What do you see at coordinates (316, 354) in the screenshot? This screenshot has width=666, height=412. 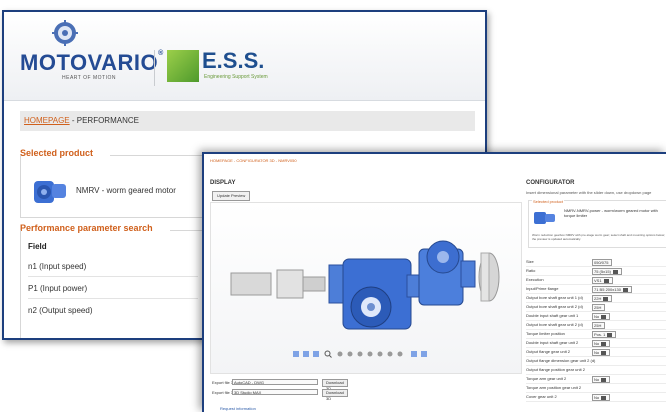 I see `view-top-icon` at bounding box center [316, 354].